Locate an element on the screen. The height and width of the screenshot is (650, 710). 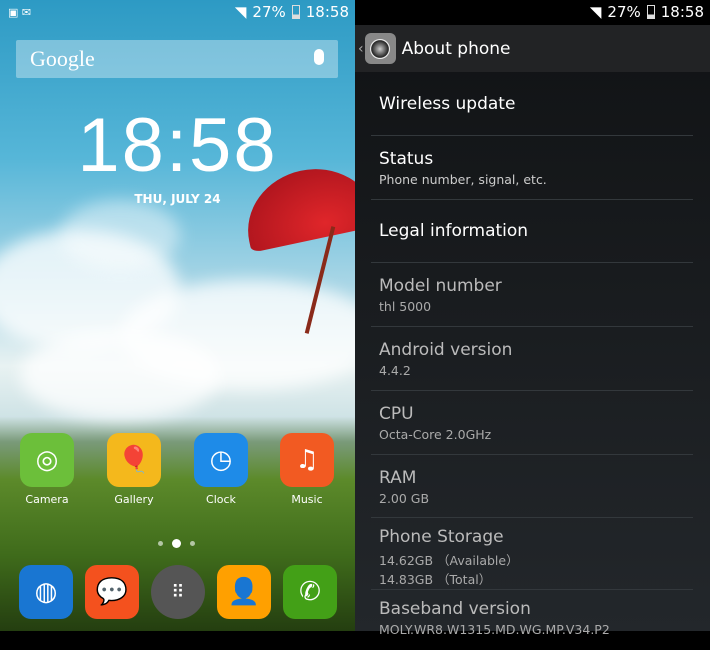
contacts-icon: 👤 is located at coordinates (244, 592).